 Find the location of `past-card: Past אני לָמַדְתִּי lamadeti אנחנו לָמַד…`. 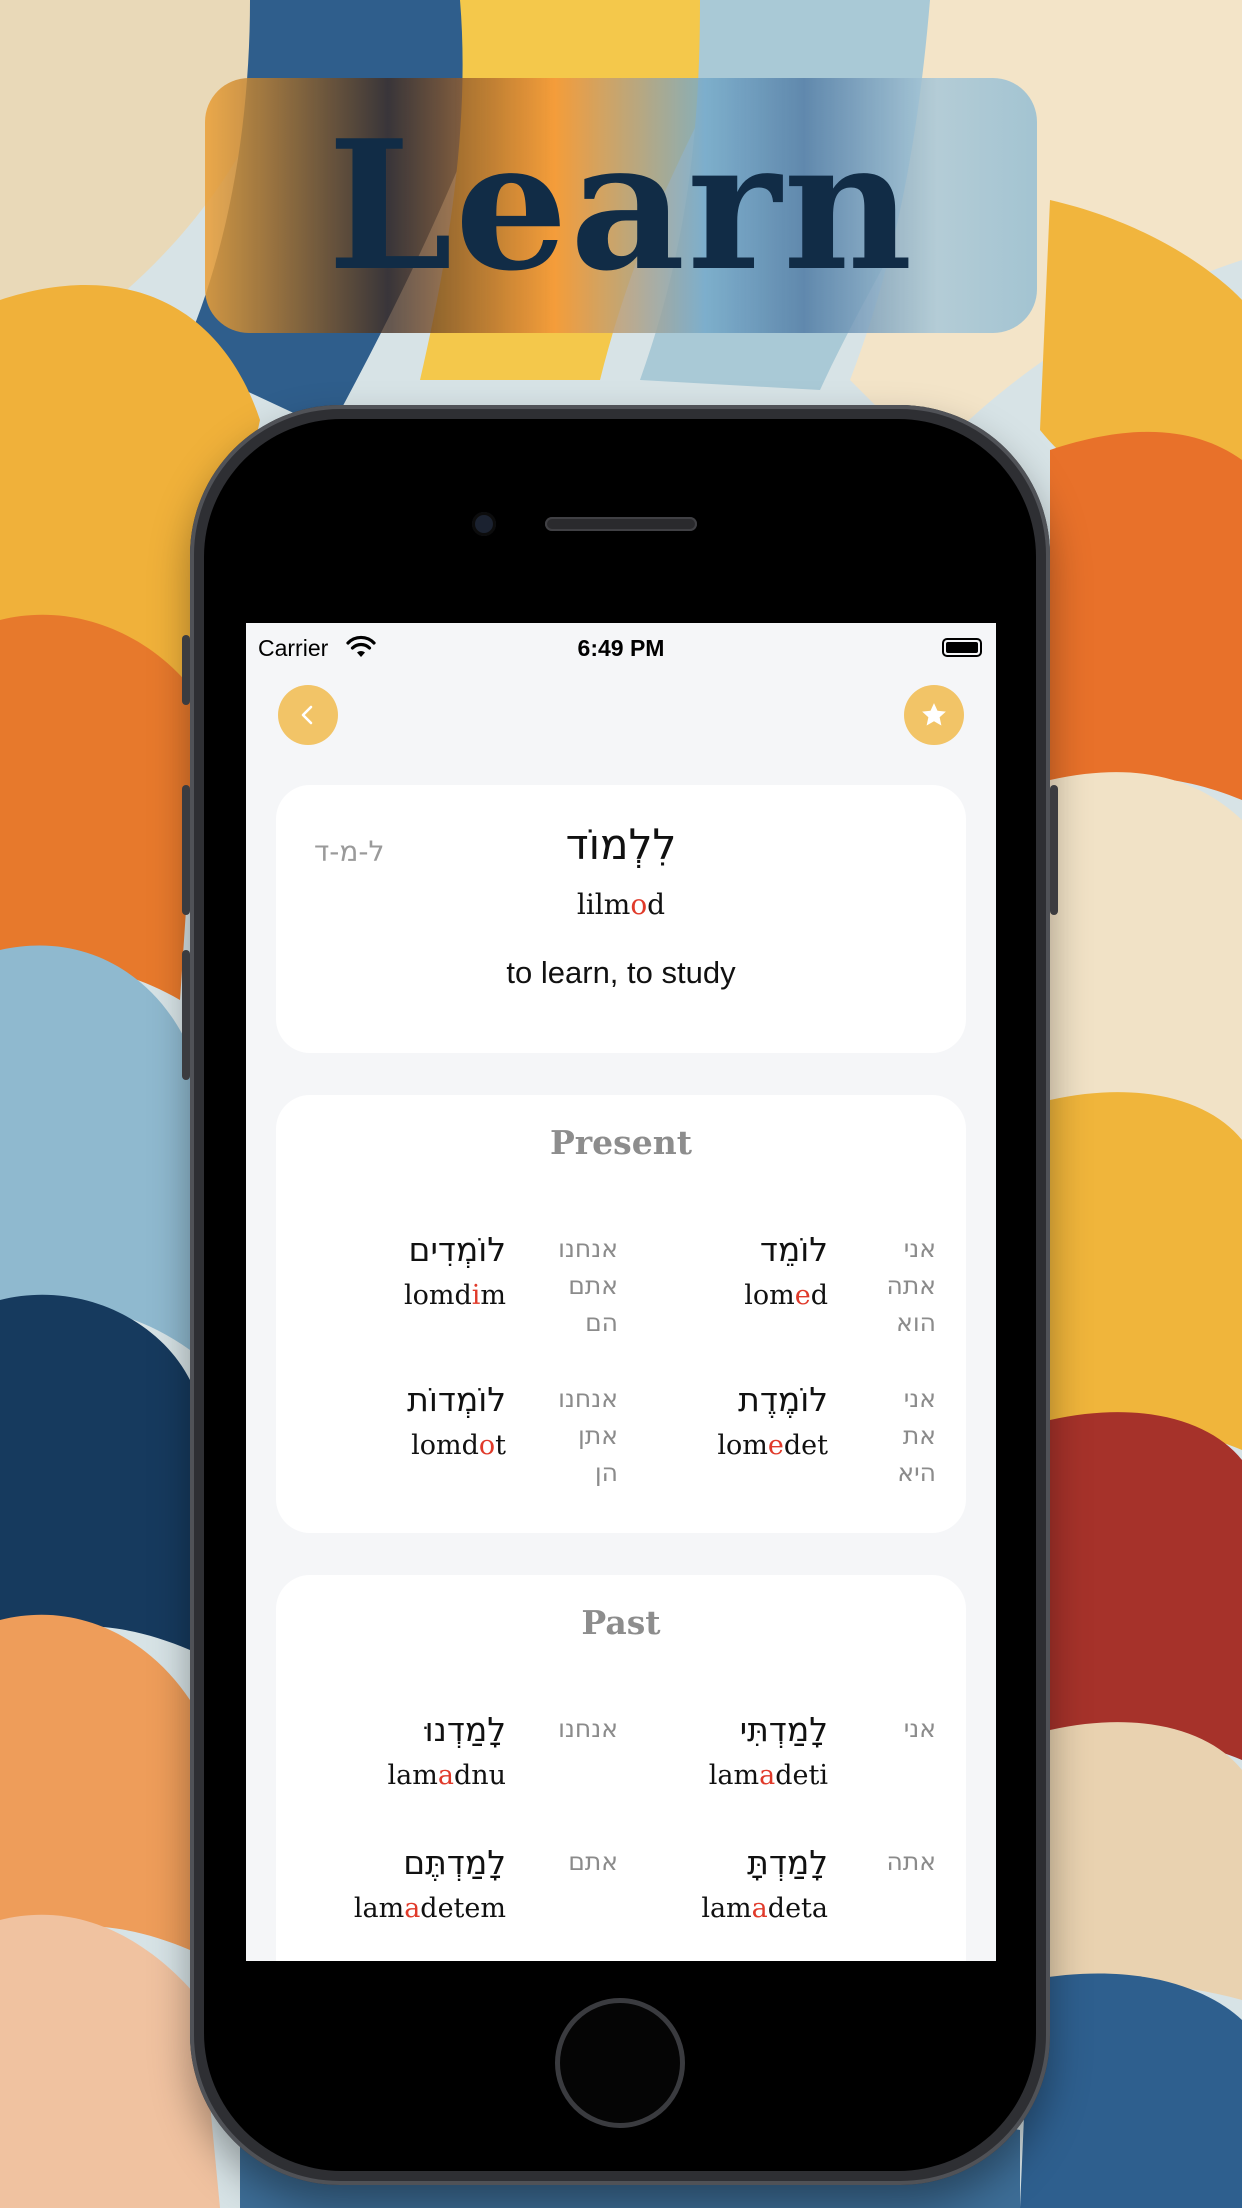

past-card: Past אני לָמַדְתִּי lamadeti אנחנו לָמַד… is located at coordinates (621, 1768).